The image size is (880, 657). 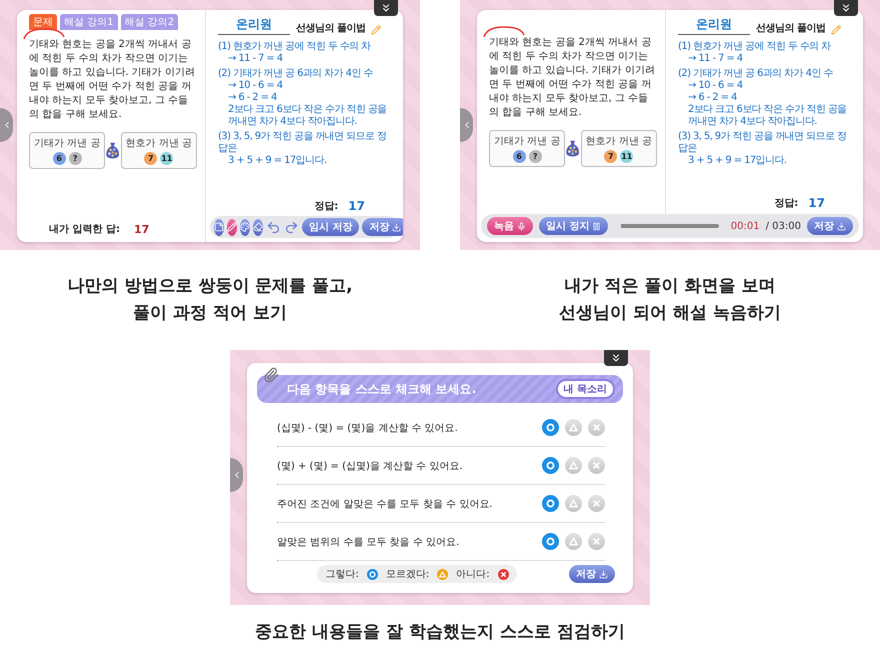 I want to click on tab: 해설 강의2, so click(x=149, y=22).